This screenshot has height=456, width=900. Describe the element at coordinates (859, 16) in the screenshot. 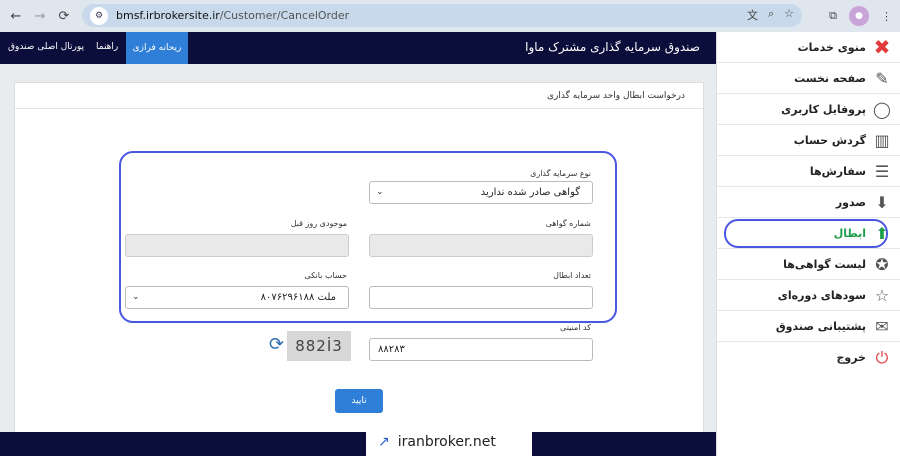

I see `profile-avatar: ●` at that location.